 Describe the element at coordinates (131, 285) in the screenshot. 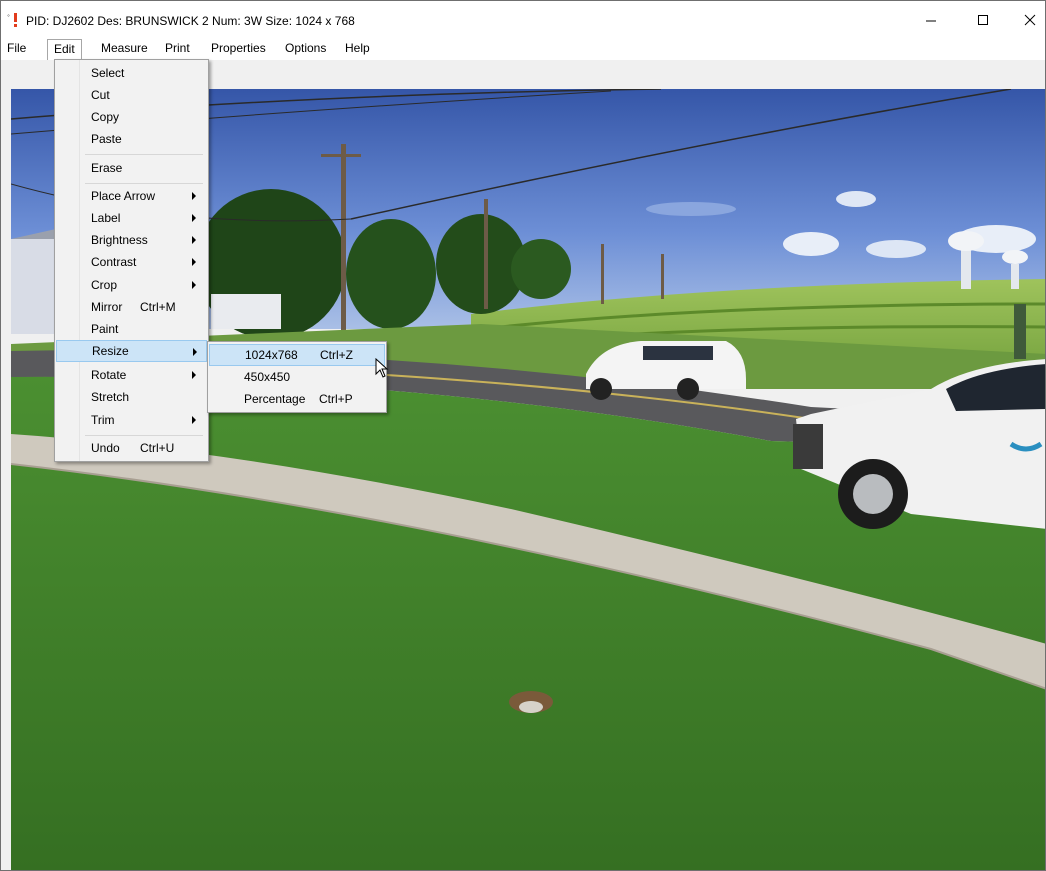

I see `menu-item-crop: Crop` at that location.